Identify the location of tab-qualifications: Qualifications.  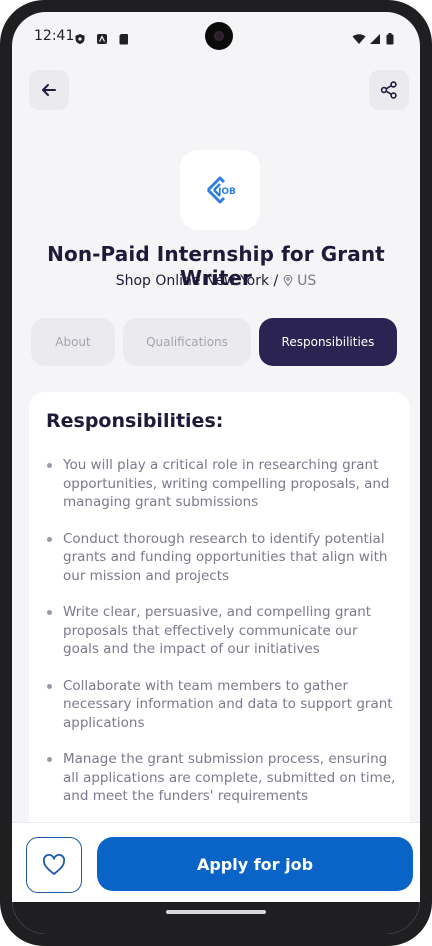
(187, 342).